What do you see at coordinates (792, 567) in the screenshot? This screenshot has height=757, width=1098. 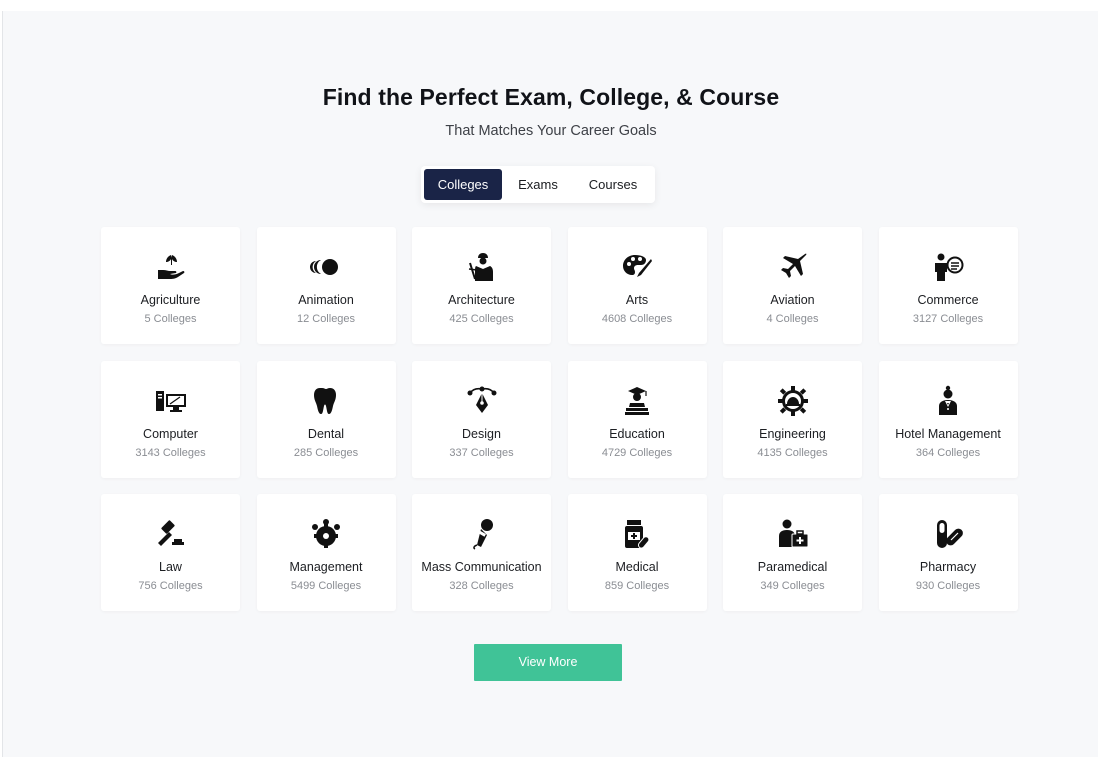 I see `category-name: Paramedical` at bounding box center [792, 567].